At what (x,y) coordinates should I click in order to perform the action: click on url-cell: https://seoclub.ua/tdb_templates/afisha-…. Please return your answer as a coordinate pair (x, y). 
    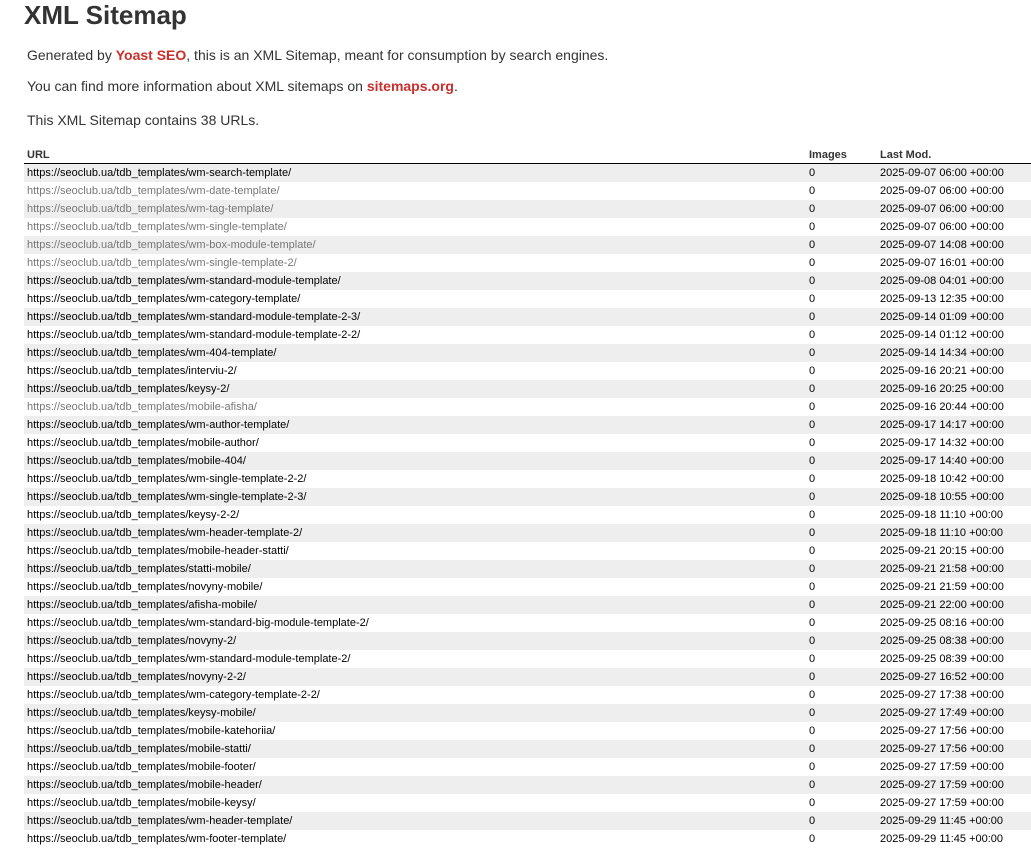
    Looking at the image, I should click on (415, 605).